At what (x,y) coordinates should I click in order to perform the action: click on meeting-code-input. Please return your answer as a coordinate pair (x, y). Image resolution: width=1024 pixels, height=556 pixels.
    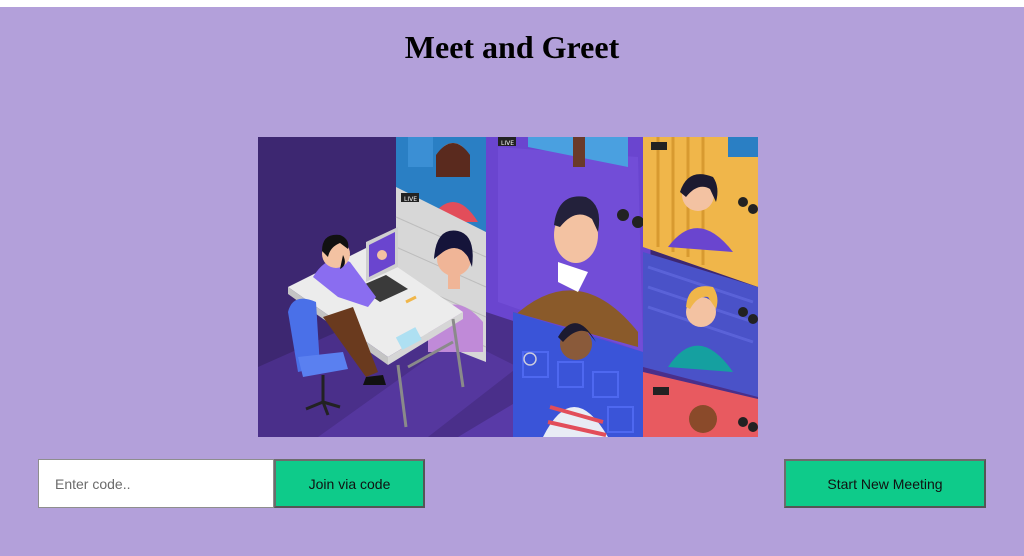
    Looking at the image, I should click on (156, 483).